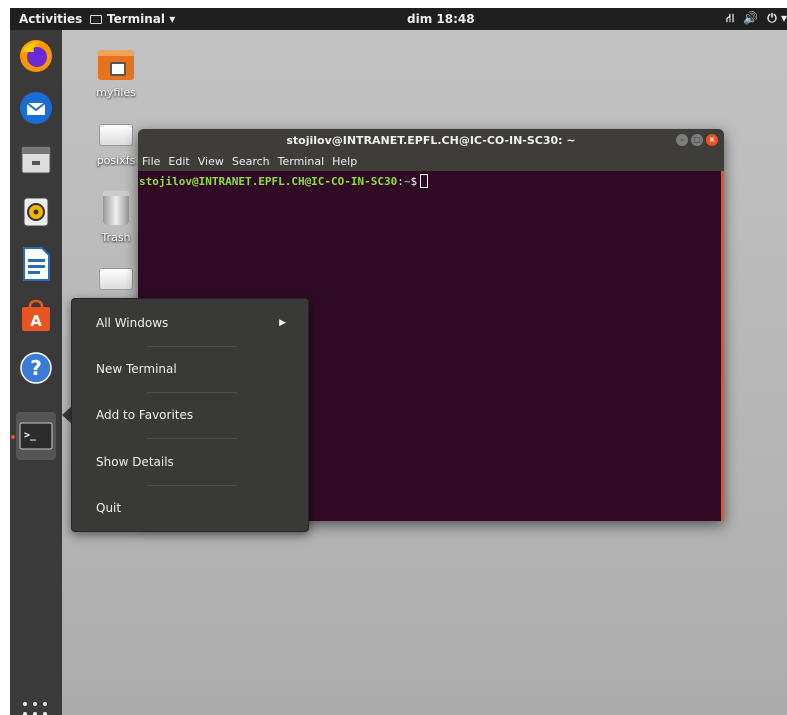 The height and width of the screenshot is (715, 787). I want to click on terminal-icon: >_, so click(36, 436).